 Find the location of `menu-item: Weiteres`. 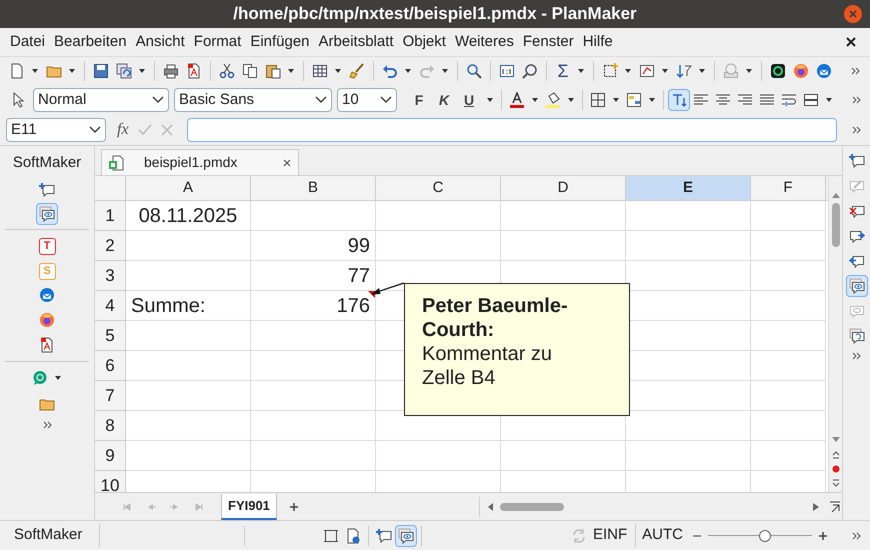

menu-item: Weiteres is located at coordinates (484, 42).